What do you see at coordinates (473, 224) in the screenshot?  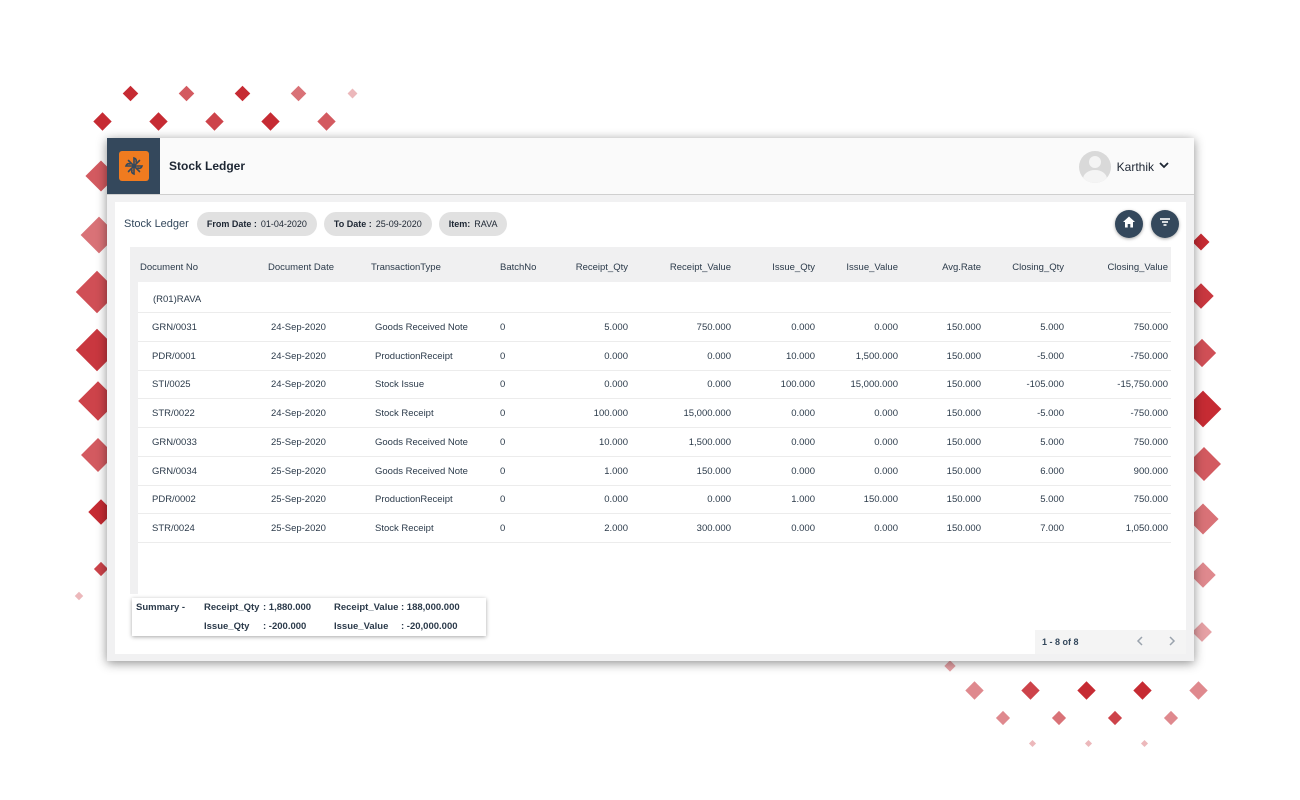 I see `item-chip: Item: RAVA` at bounding box center [473, 224].